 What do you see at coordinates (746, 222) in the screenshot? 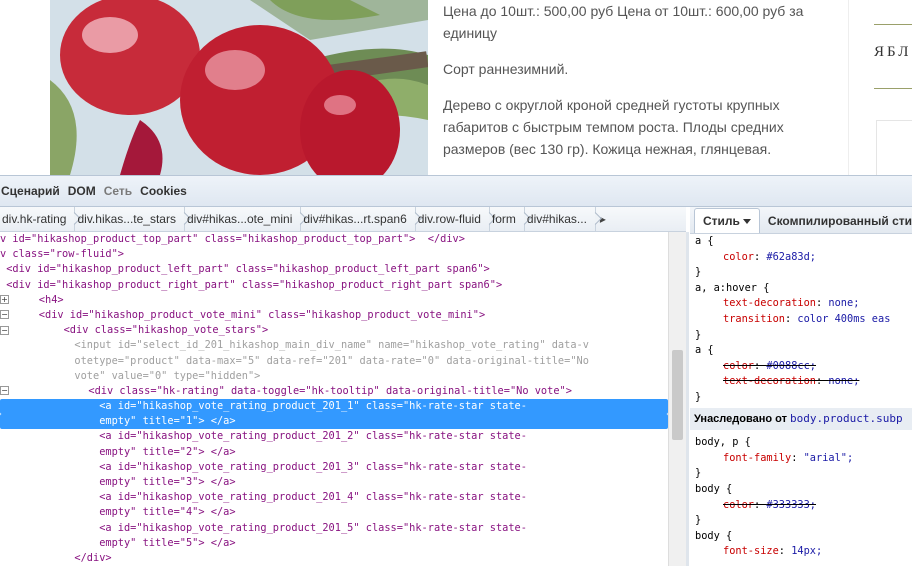
I see `chevron-down-icon` at bounding box center [746, 222].